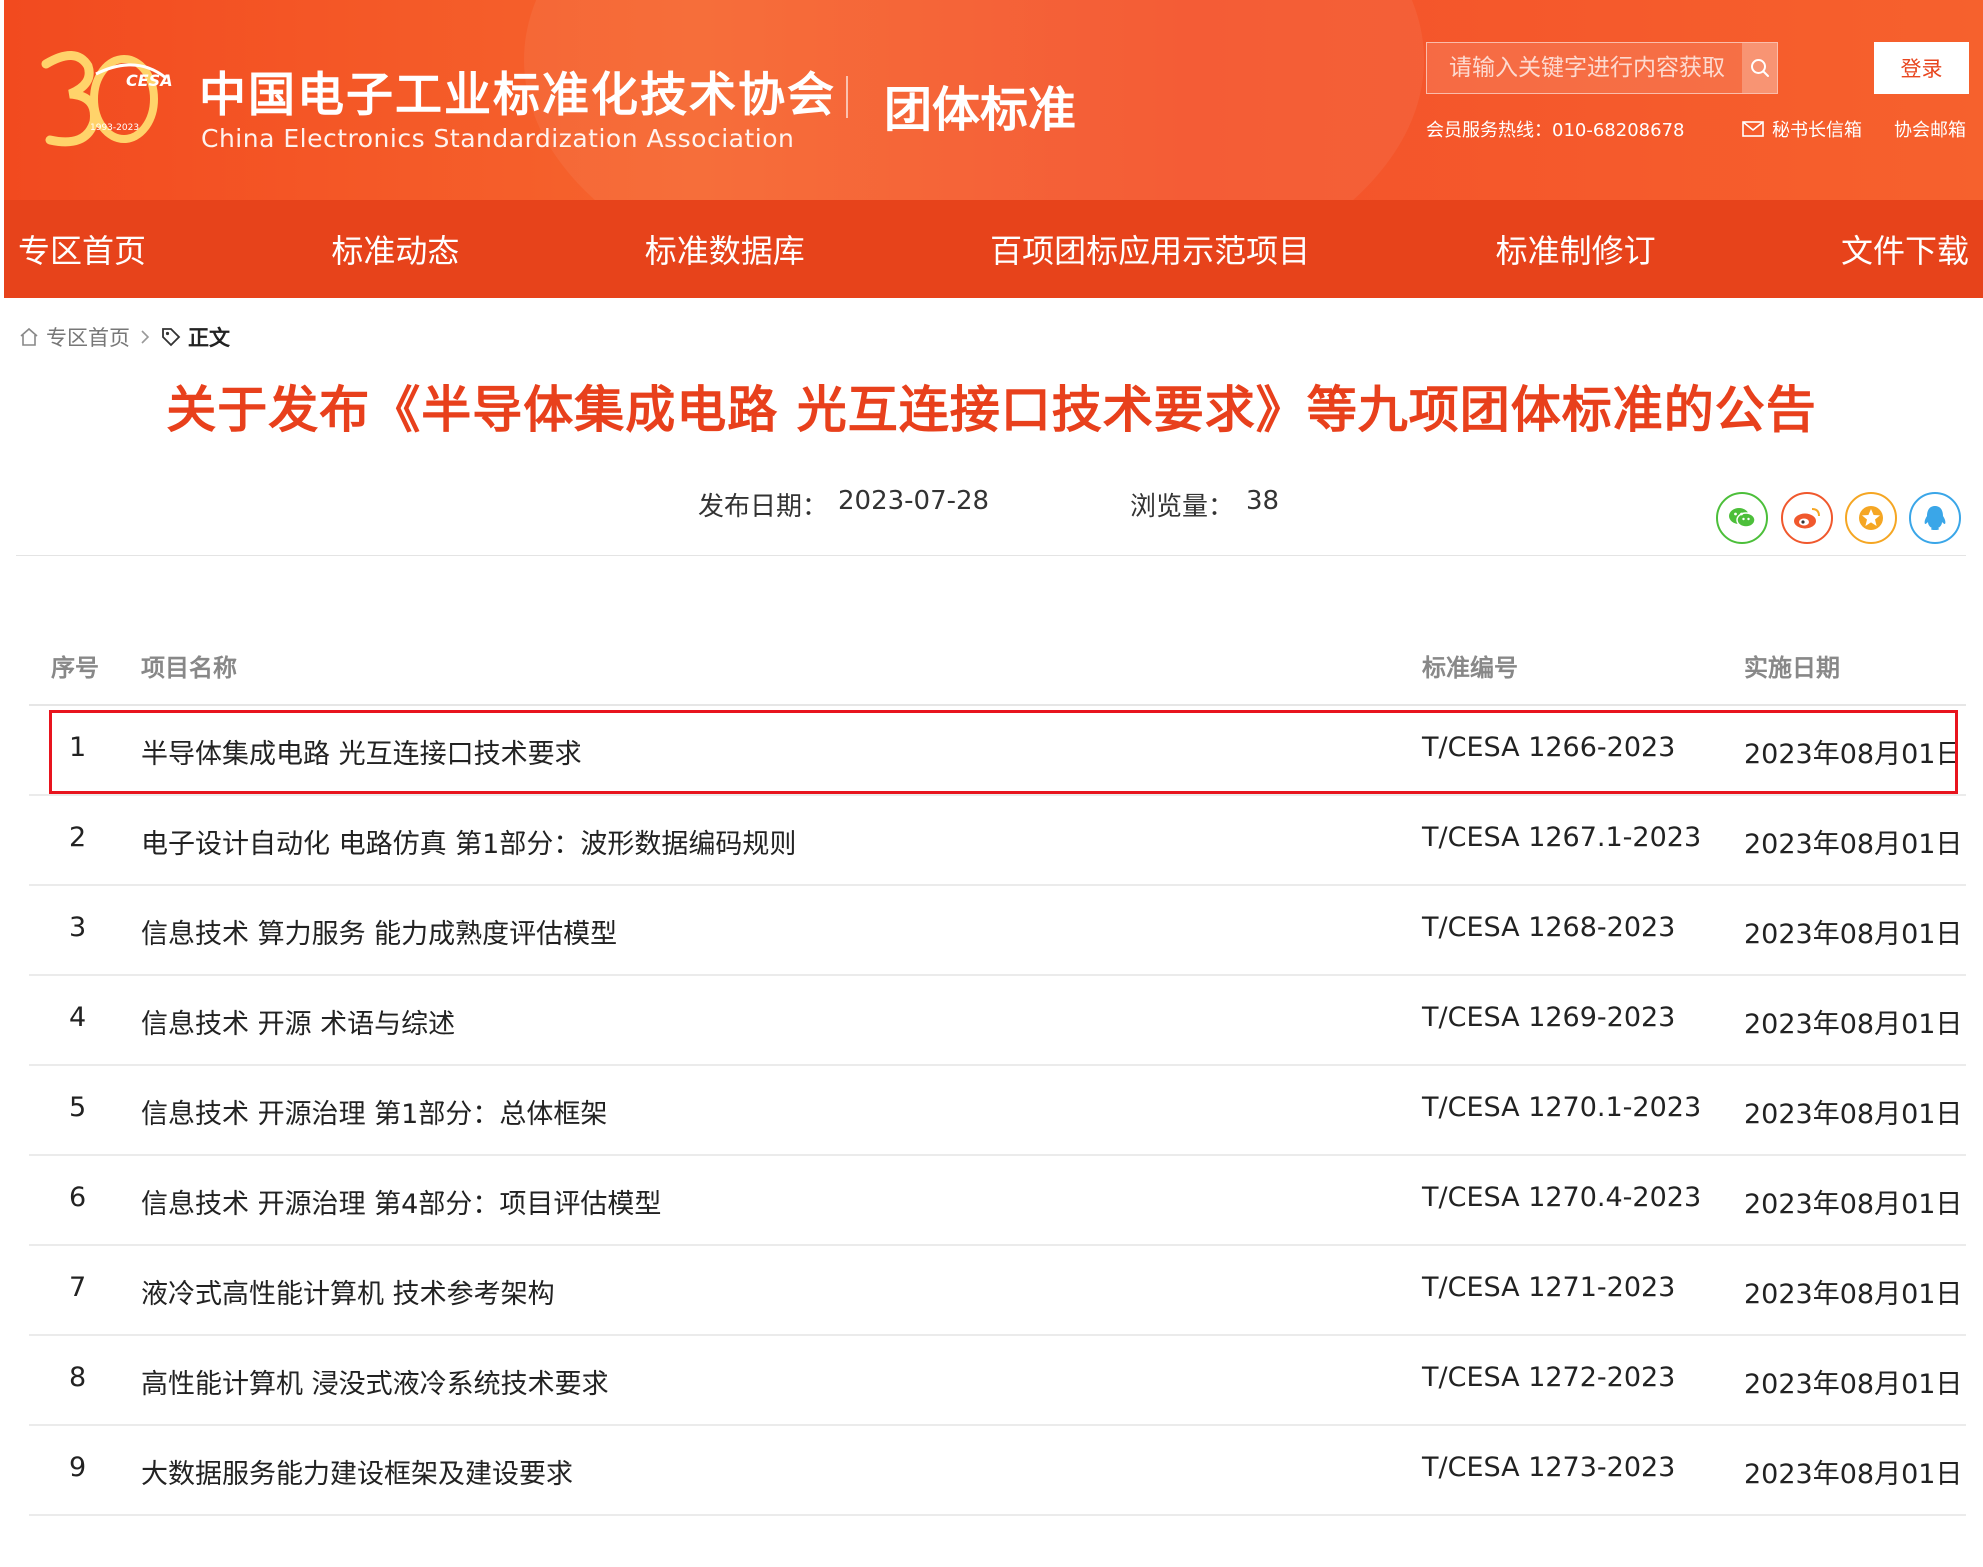 This screenshot has width=1983, height=1567. I want to click on nav-item-demo-projects: 百项团标应用示范项目, so click(1150, 249).